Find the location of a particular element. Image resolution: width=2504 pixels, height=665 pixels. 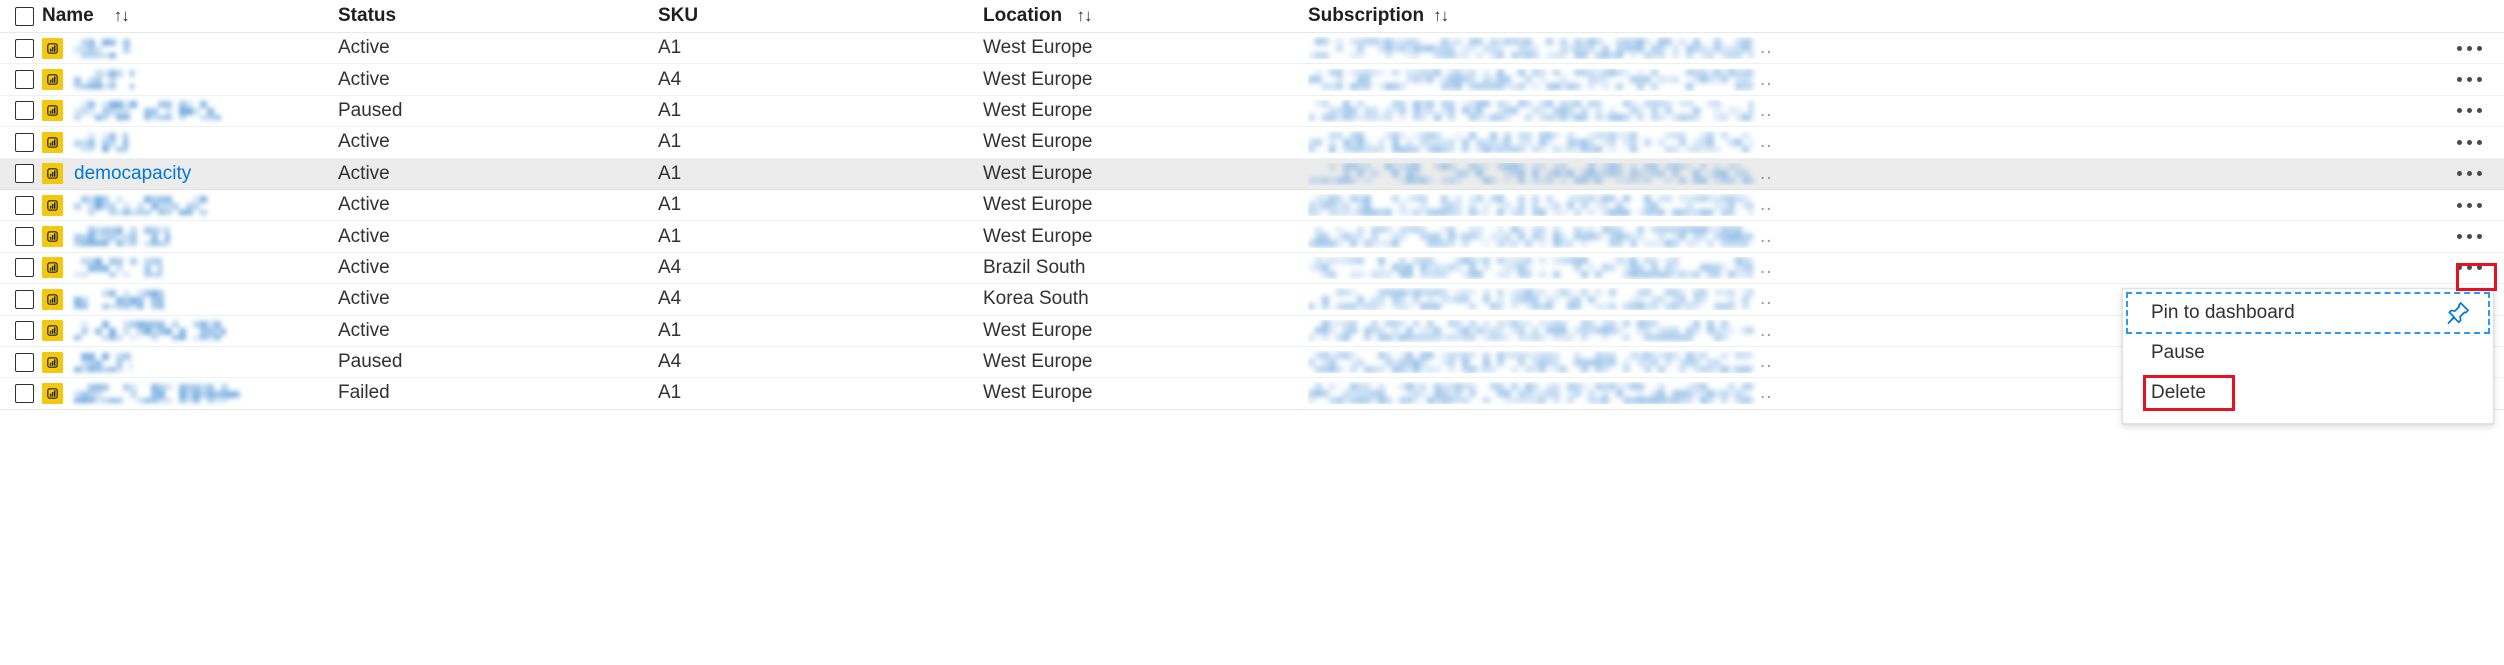

column-header-status-label: Status is located at coordinates (367, 15).